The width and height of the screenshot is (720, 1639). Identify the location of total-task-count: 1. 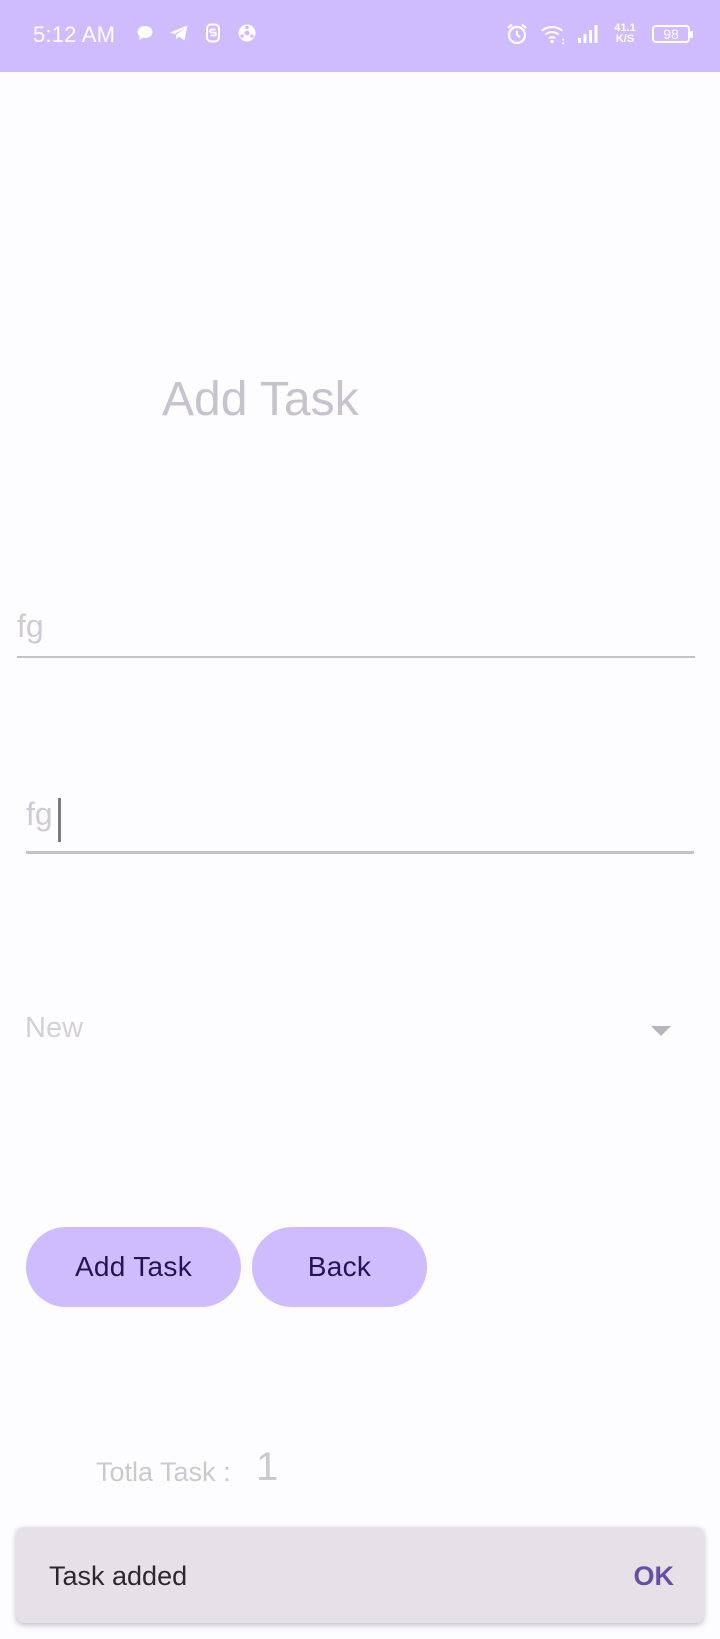
(267, 1467).